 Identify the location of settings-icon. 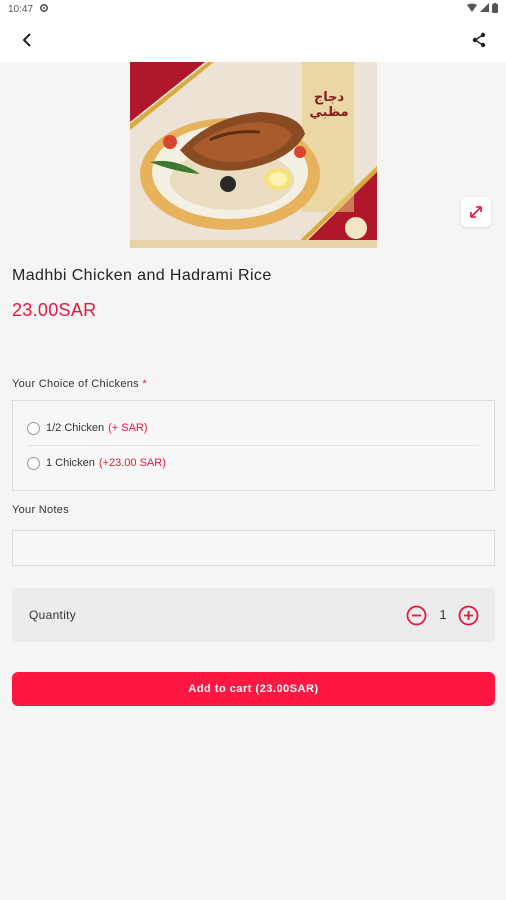
(44, 9).